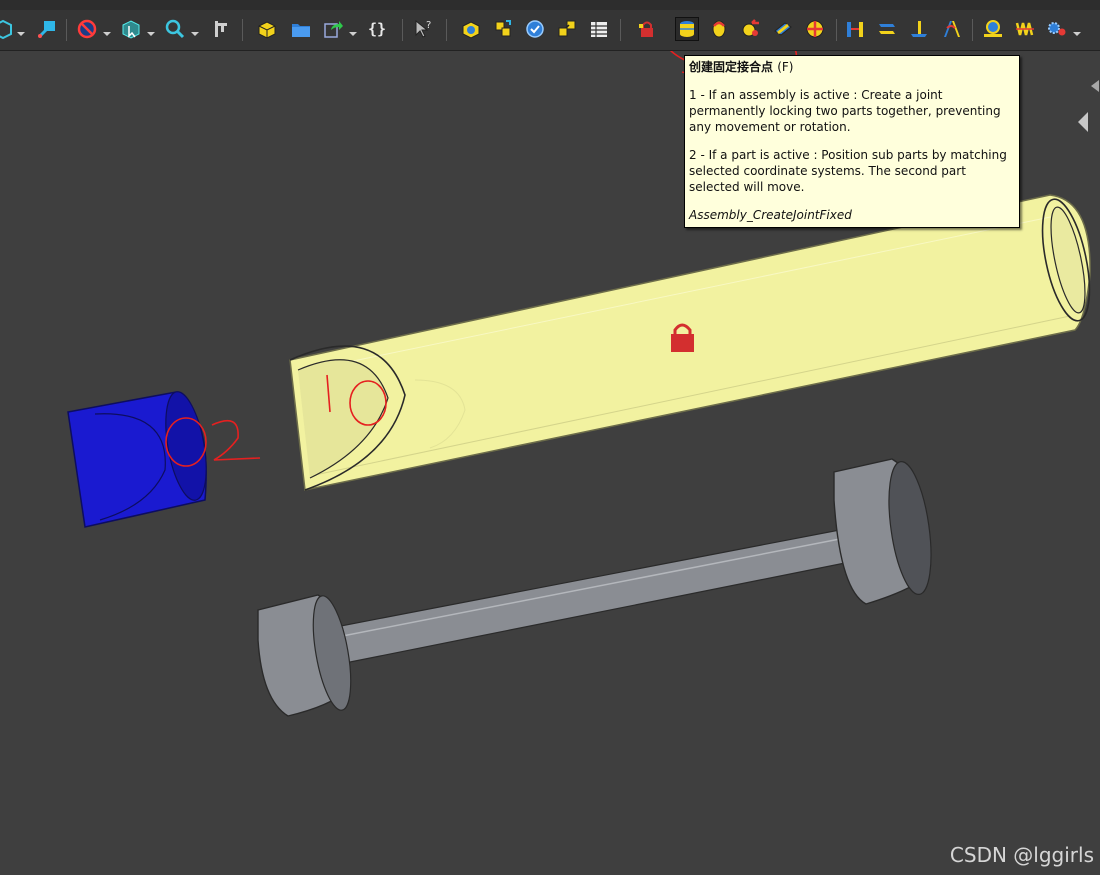 This screenshot has width=1100, height=875. Describe the element at coordinates (140, 458) in the screenshot. I see `cap-part` at that location.